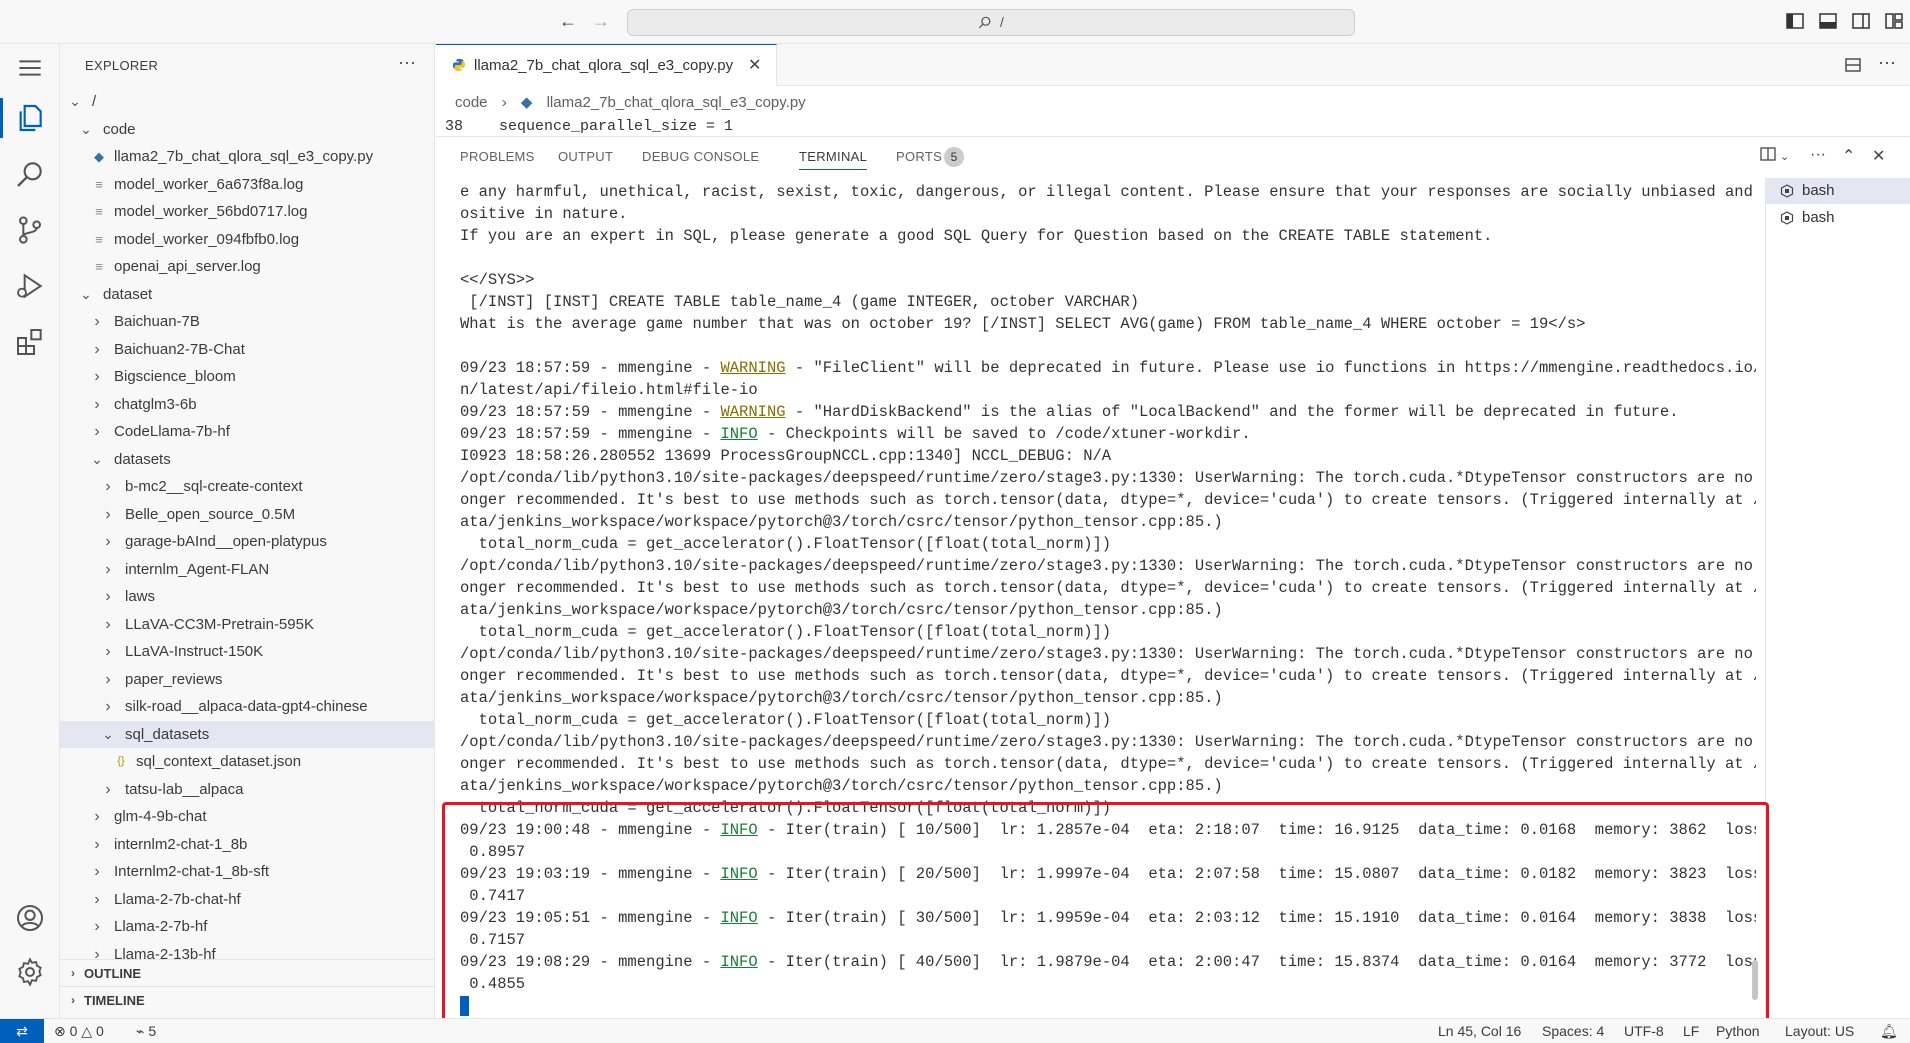 The height and width of the screenshot is (1043, 1910). I want to click on tree-item: › Bigscience_bloom, so click(247, 376).